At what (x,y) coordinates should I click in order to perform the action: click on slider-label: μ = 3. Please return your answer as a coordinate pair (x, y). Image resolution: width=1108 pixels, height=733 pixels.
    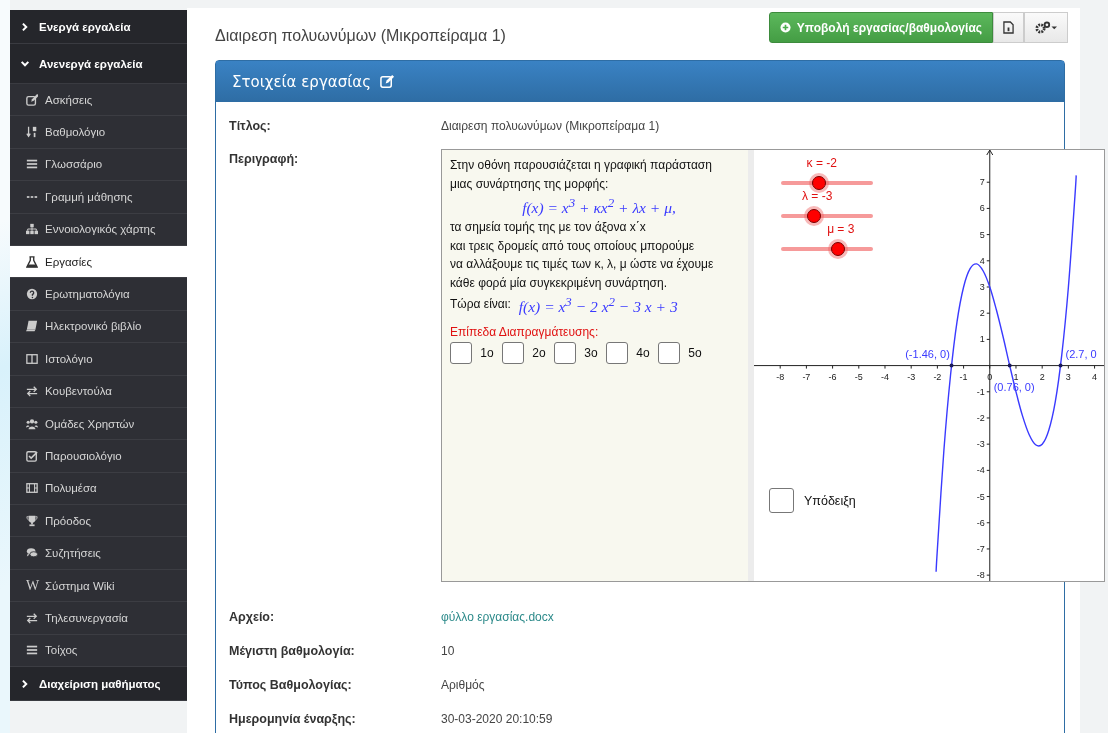
    Looking at the image, I should click on (841, 229).